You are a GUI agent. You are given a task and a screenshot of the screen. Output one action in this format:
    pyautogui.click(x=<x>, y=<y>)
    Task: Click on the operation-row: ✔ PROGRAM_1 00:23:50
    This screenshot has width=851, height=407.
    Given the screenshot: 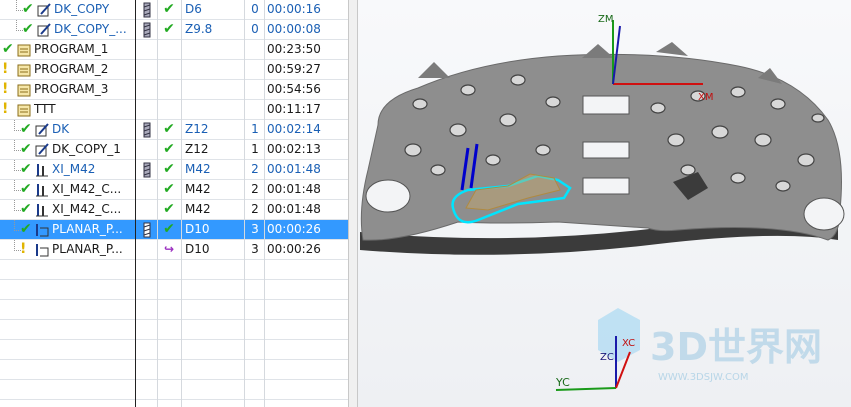 What is the action you would take?
    pyautogui.click(x=174, y=50)
    